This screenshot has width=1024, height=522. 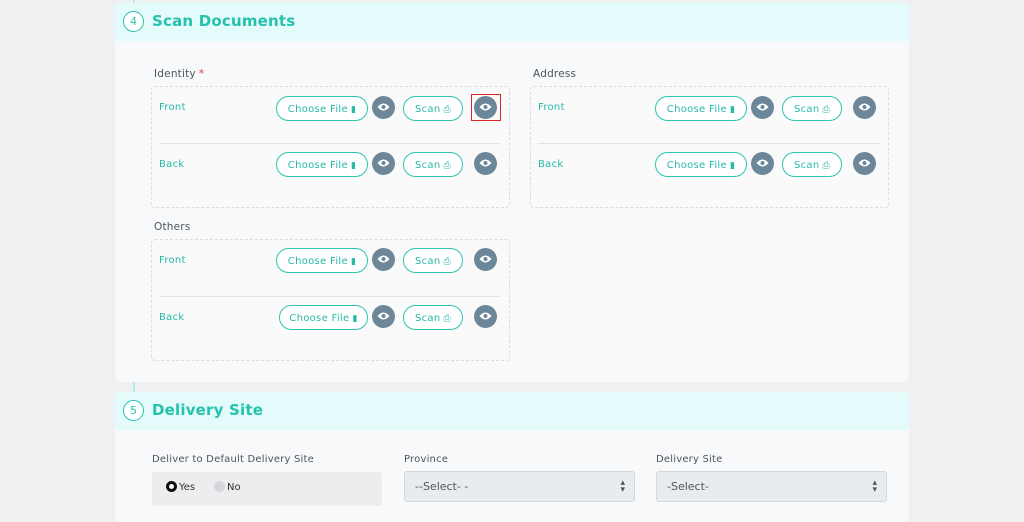 What do you see at coordinates (208, 410) in the screenshot?
I see `delivery-site-title: Delivery Site` at bounding box center [208, 410].